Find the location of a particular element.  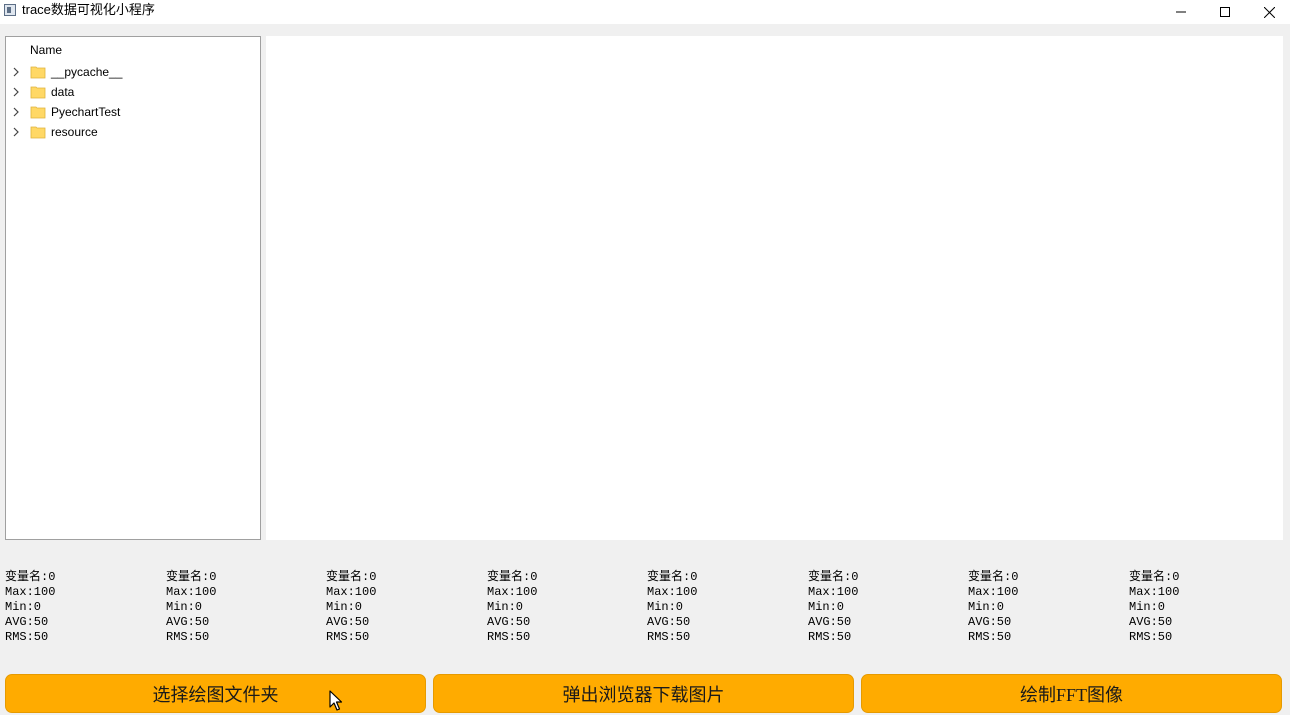

tree-item-label: __pycache__ is located at coordinates (87, 72).